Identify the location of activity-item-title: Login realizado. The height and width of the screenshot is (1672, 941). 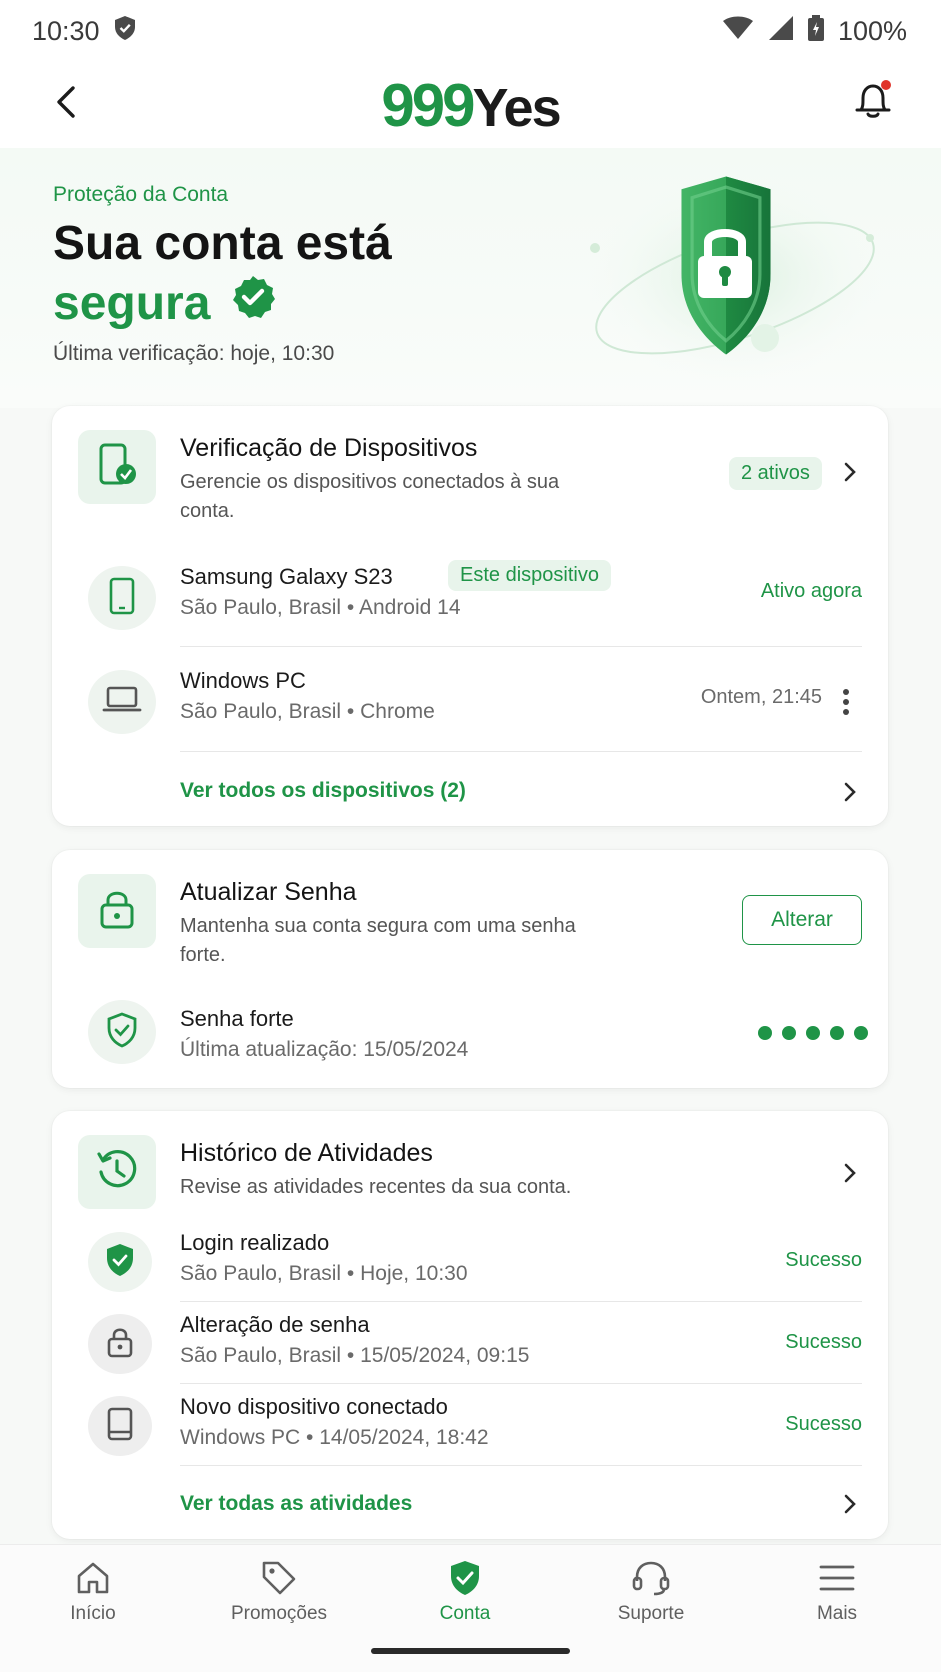
(255, 1242).